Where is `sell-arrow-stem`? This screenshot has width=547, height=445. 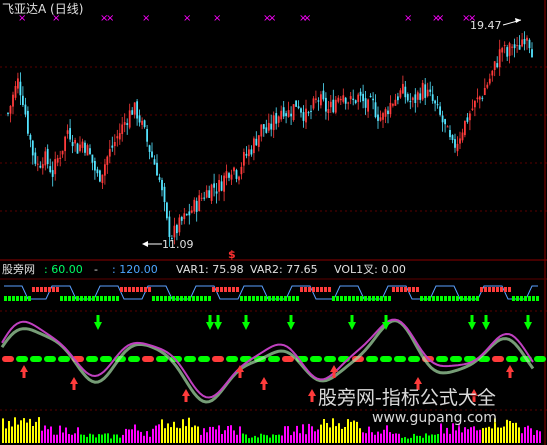
sell-arrow-stem is located at coordinates (98, 319).